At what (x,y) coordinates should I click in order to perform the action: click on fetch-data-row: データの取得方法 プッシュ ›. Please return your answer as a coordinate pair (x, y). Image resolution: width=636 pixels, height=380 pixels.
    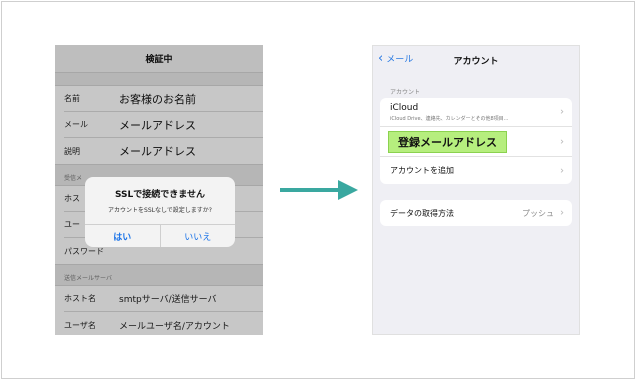
    Looking at the image, I should click on (476, 213).